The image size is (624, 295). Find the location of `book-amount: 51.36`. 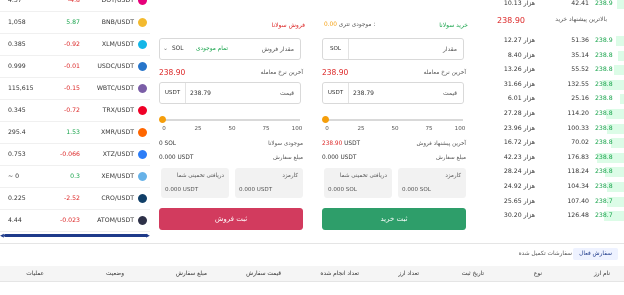

book-amount: 51.36 is located at coordinates (580, 40).